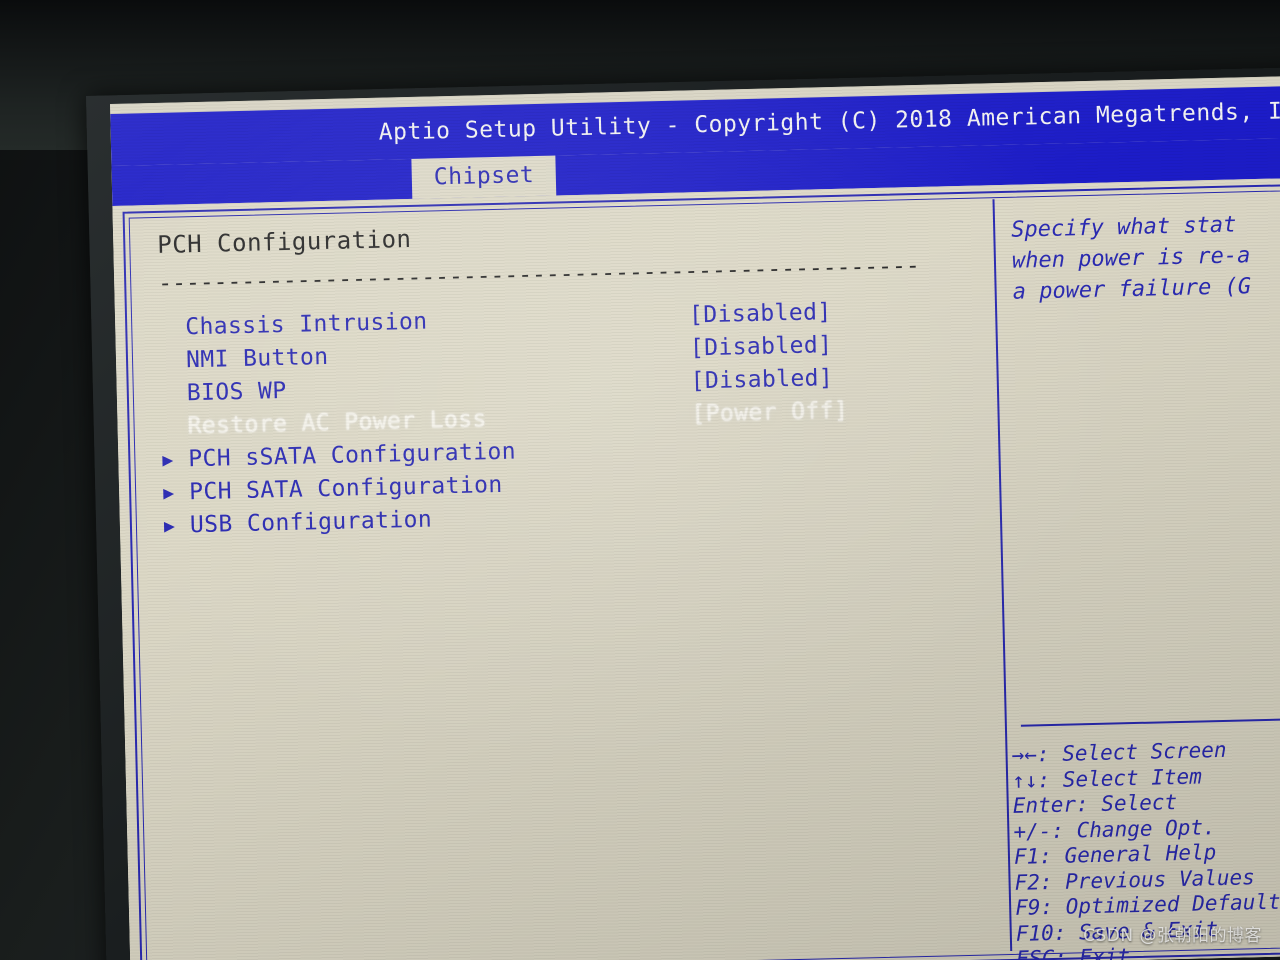 The width and height of the screenshot is (1280, 960). What do you see at coordinates (1098, 952) in the screenshot?
I see `legend-description: Exit` at bounding box center [1098, 952].